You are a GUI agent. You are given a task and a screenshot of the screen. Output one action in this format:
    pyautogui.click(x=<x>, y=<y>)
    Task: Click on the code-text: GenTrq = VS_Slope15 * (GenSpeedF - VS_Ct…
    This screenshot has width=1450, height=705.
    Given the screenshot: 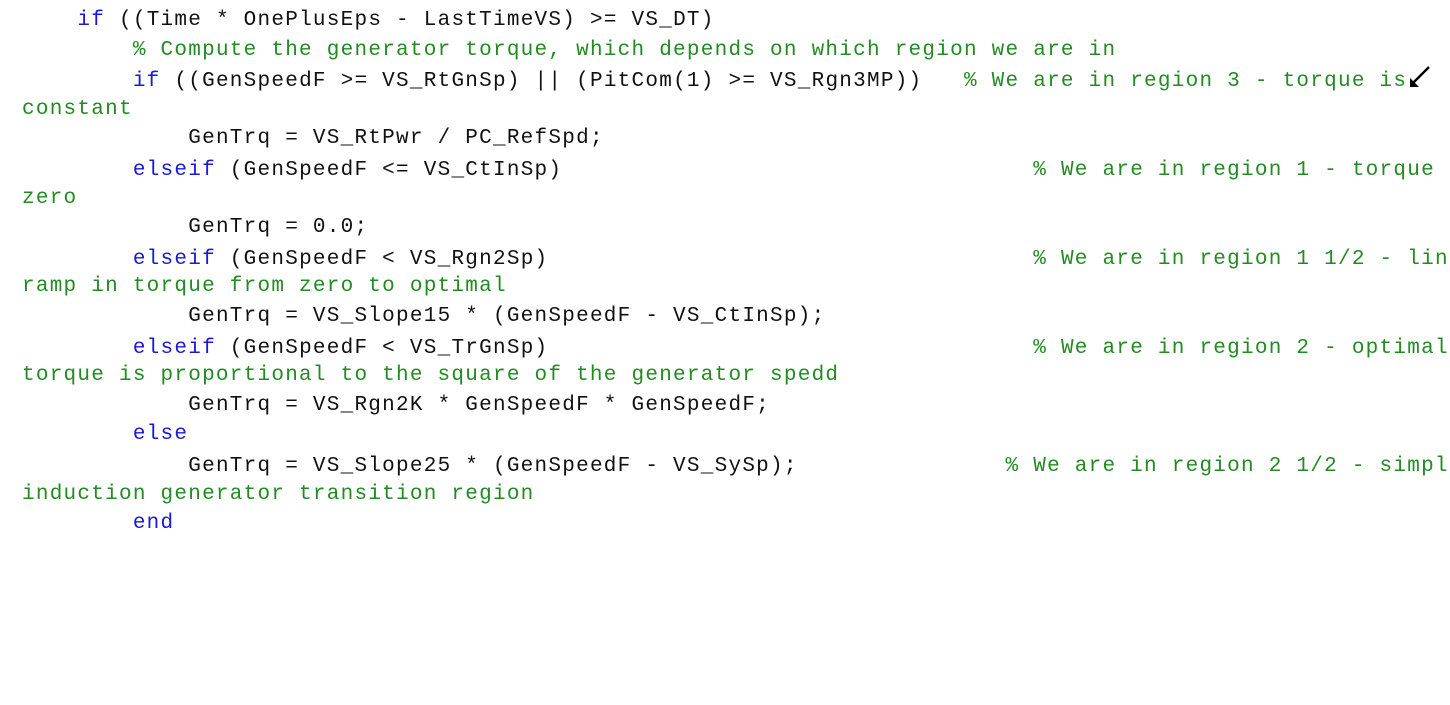 What is the action you would take?
    pyautogui.click(x=507, y=316)
    